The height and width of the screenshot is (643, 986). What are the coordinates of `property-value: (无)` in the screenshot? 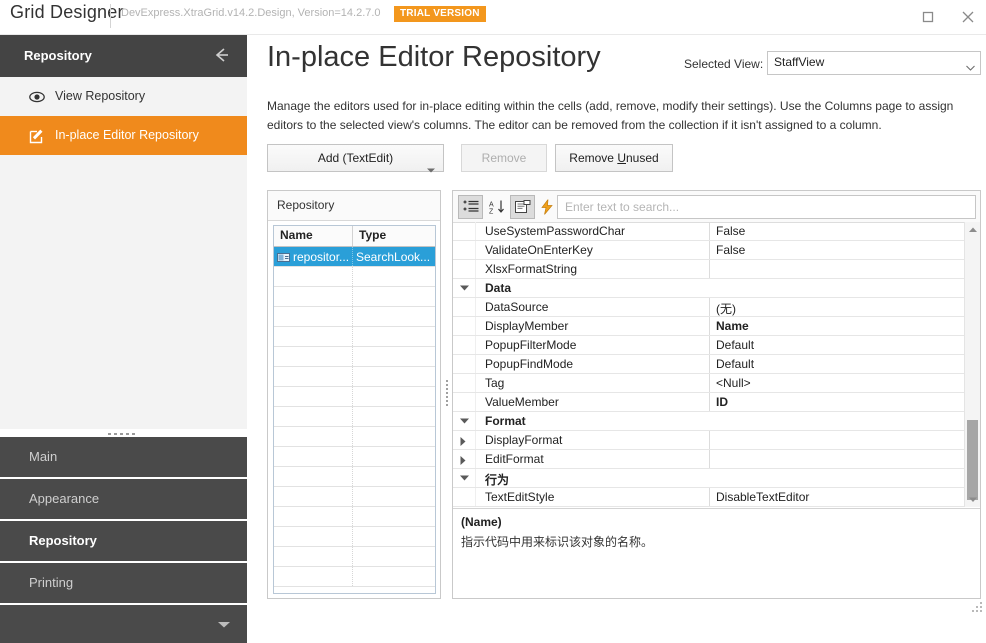 It's located at (837, 307).